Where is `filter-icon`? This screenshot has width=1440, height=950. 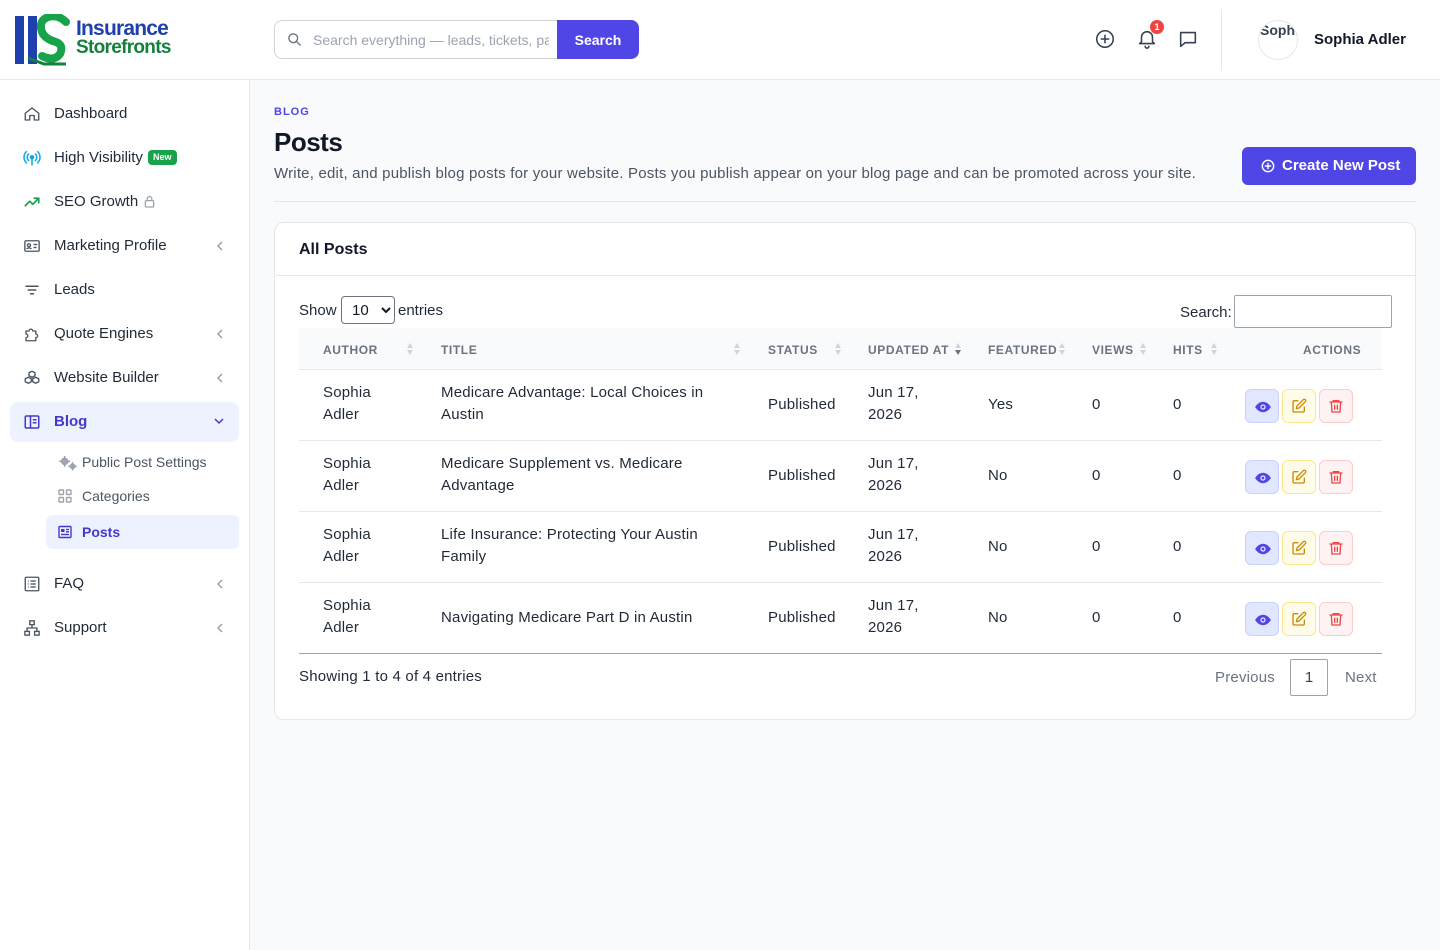 filter-icon is located at coordinates (32, 290).